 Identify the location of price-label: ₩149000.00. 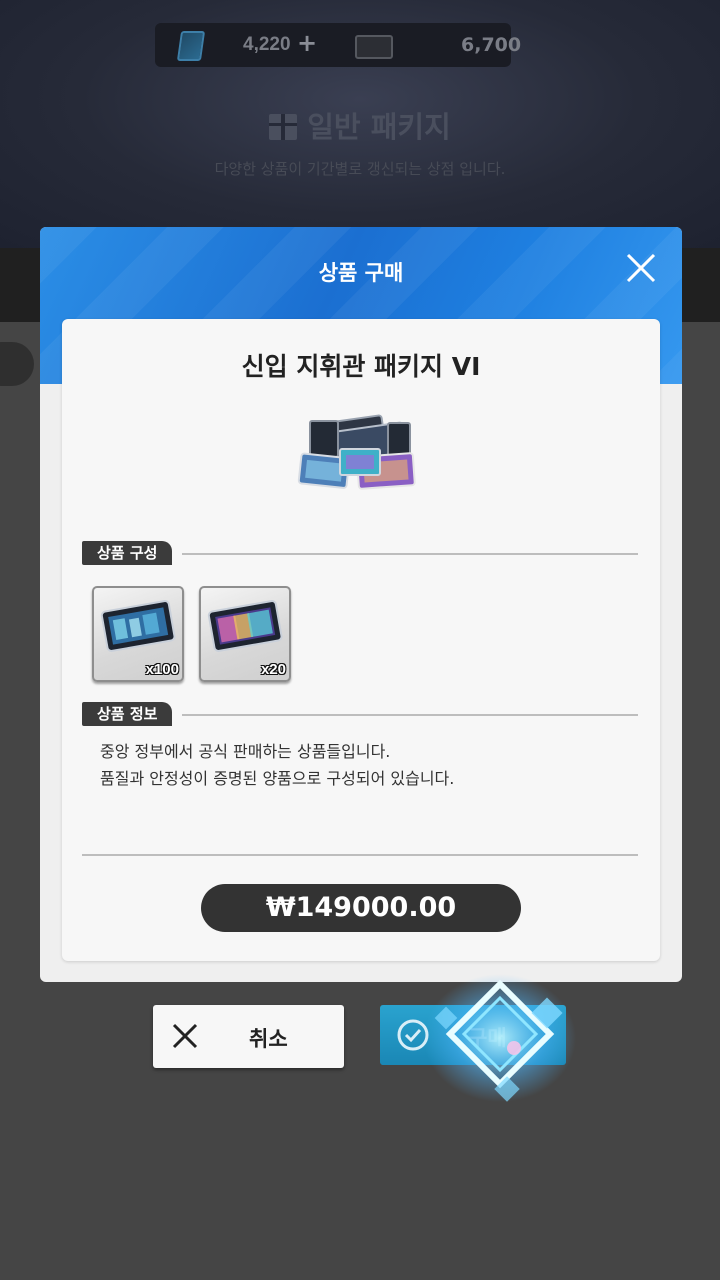
(361, 908).